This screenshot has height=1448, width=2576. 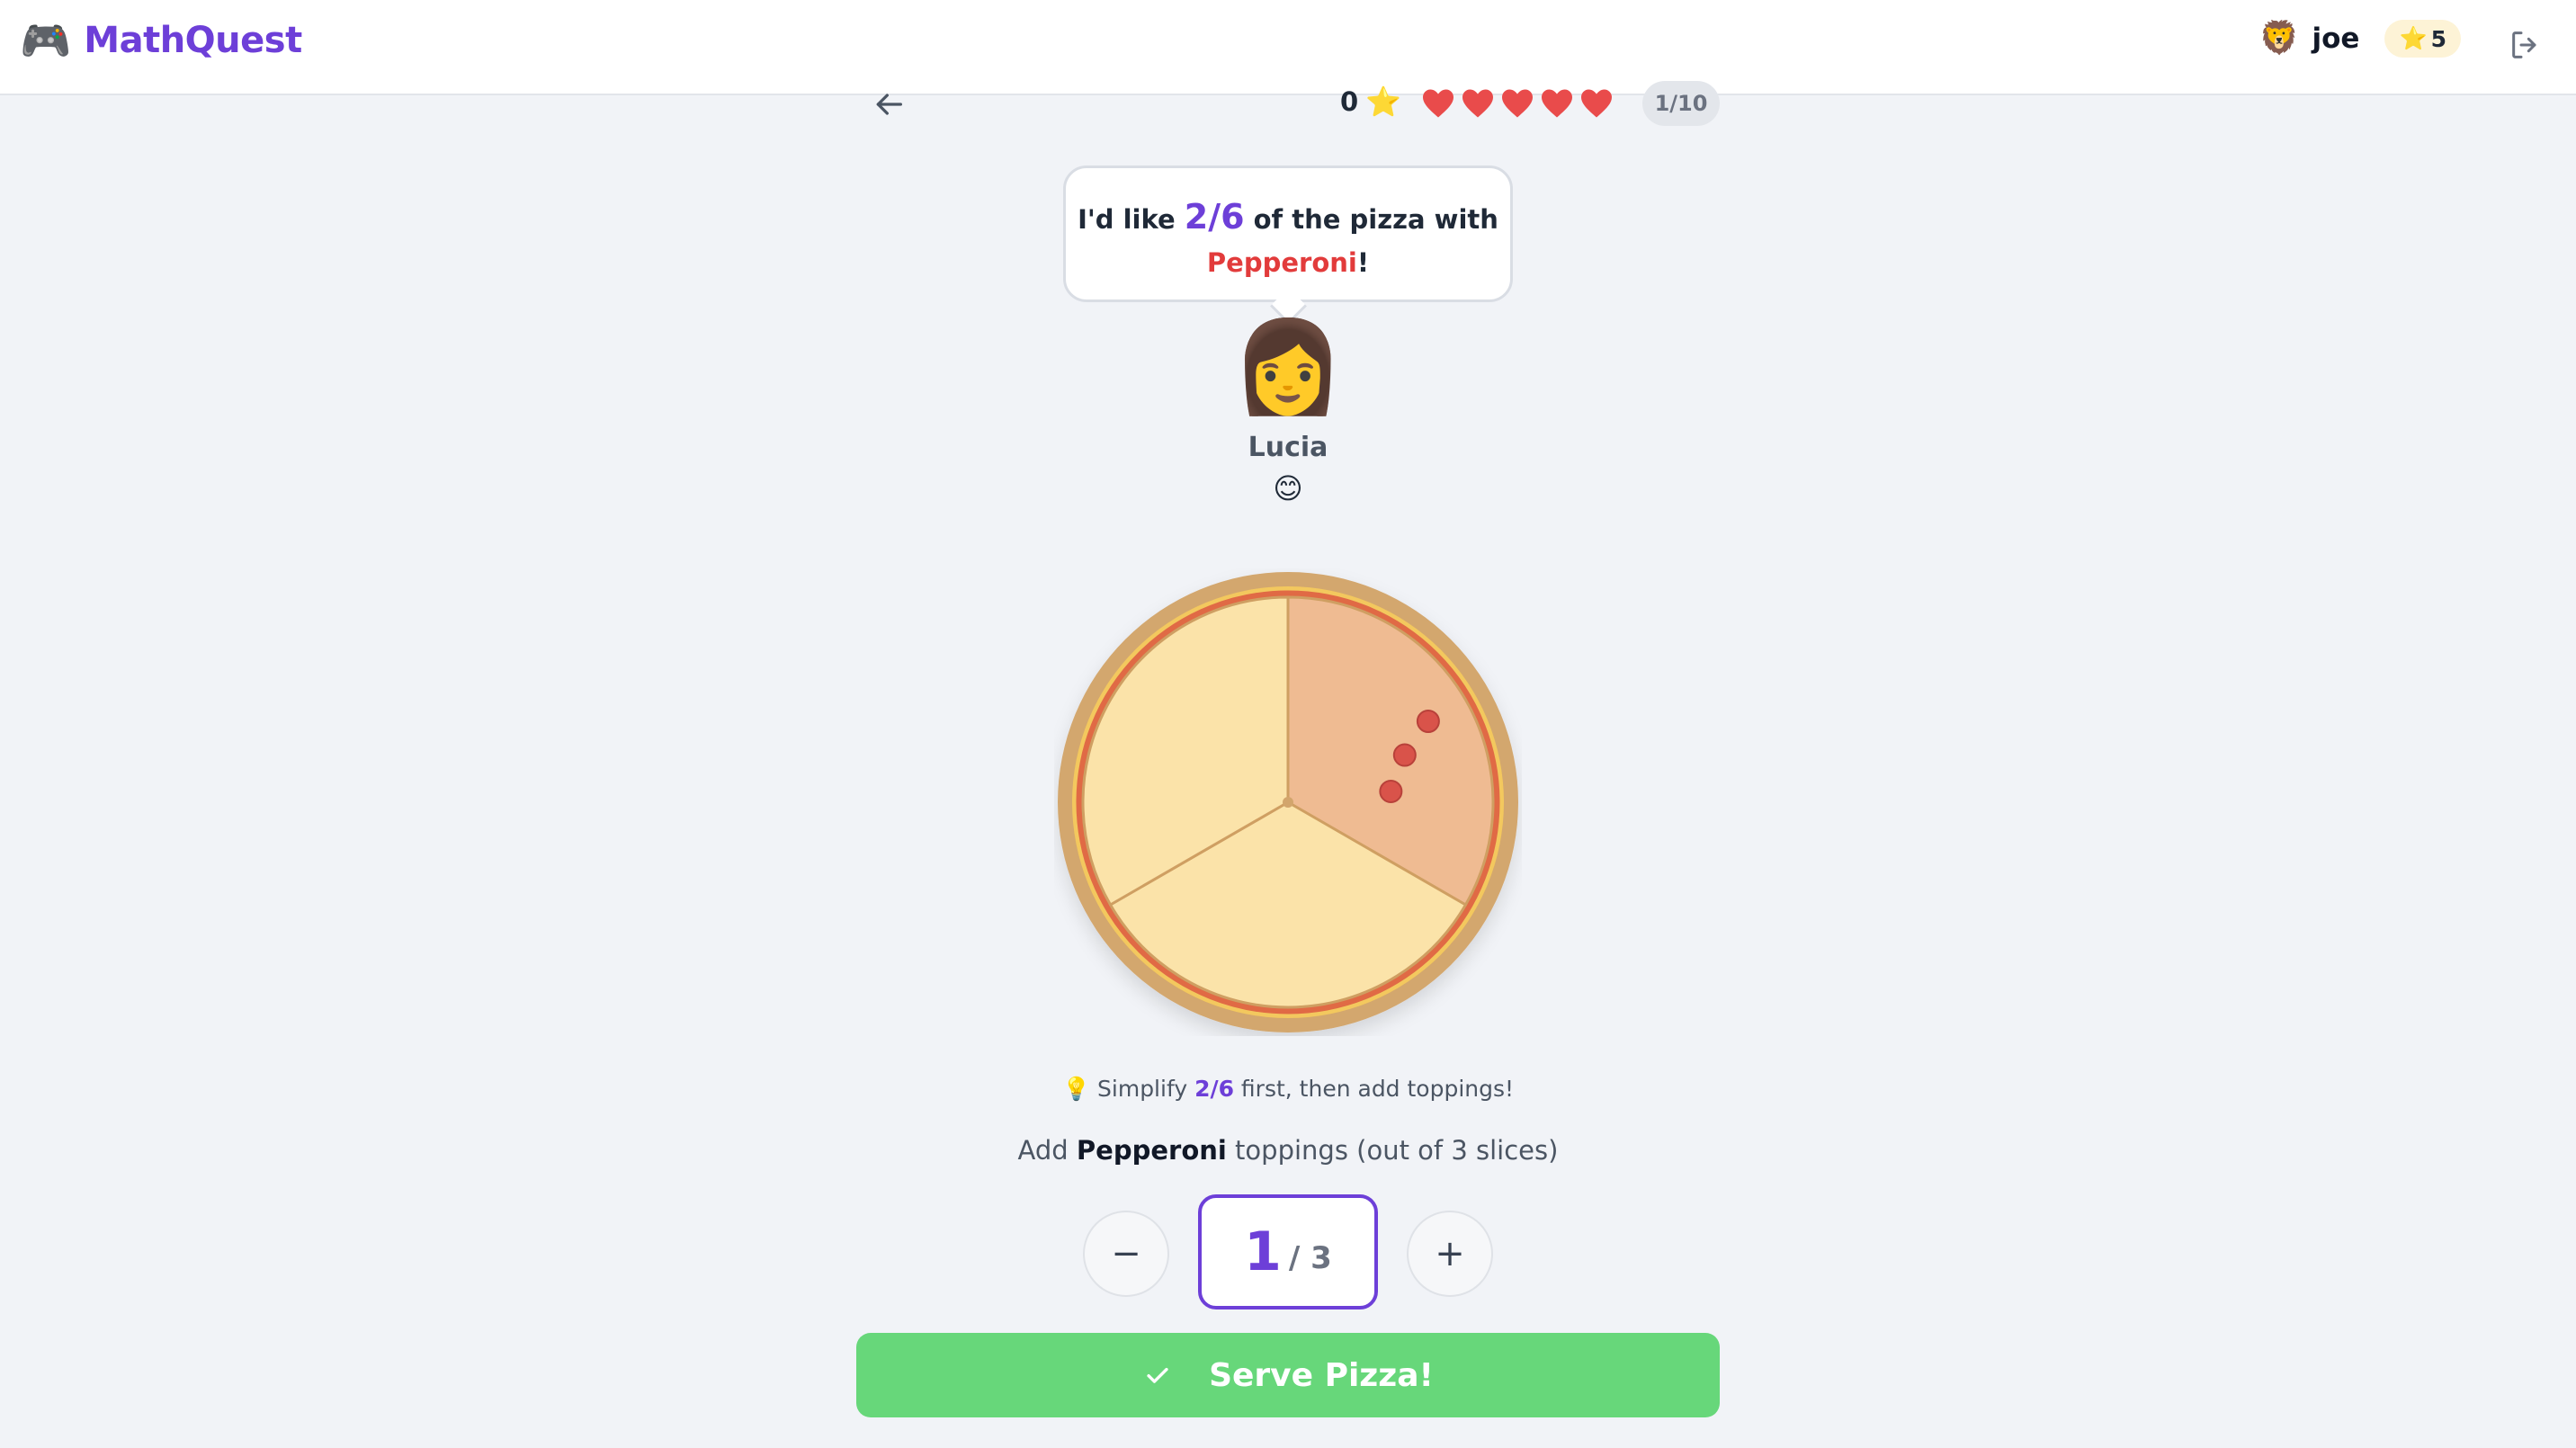 What do you see at coordinates (46, 40) in the screenshot?
I see `gamepad-icon: 🎮` at bounding box center [46, 40].